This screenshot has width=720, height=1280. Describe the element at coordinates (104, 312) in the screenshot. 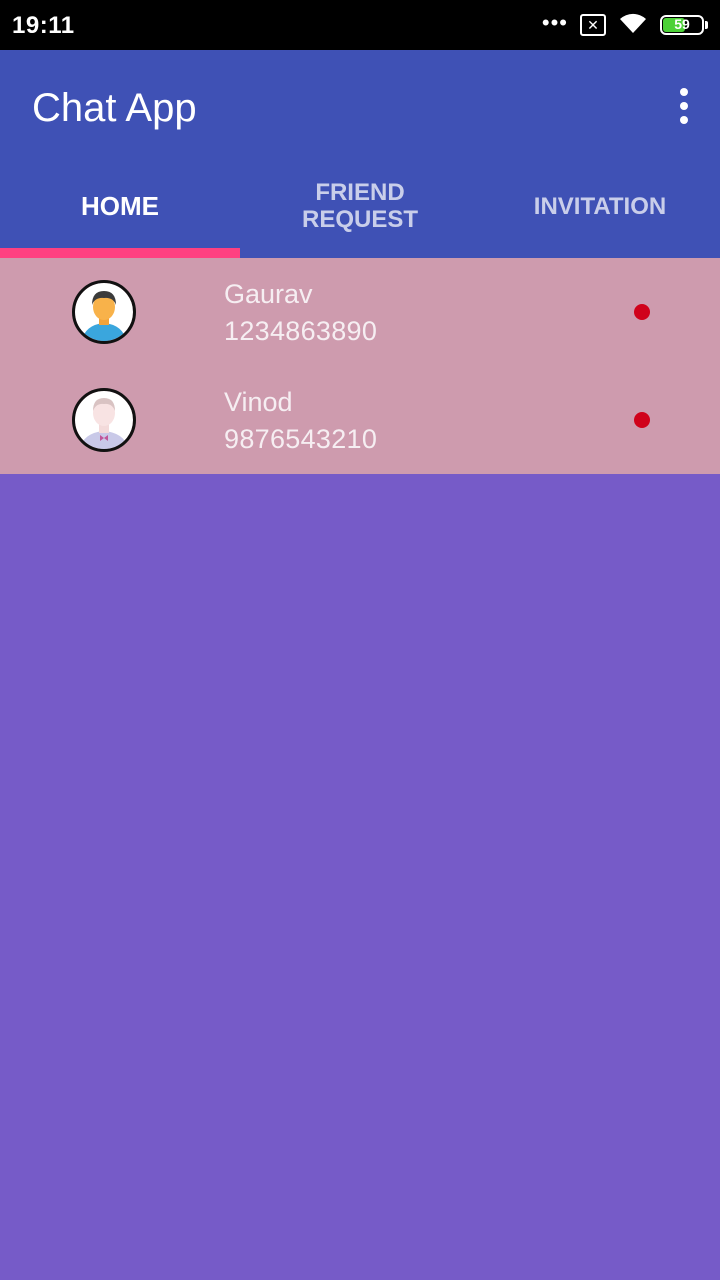

I see `man-avatar-icon` at that location.